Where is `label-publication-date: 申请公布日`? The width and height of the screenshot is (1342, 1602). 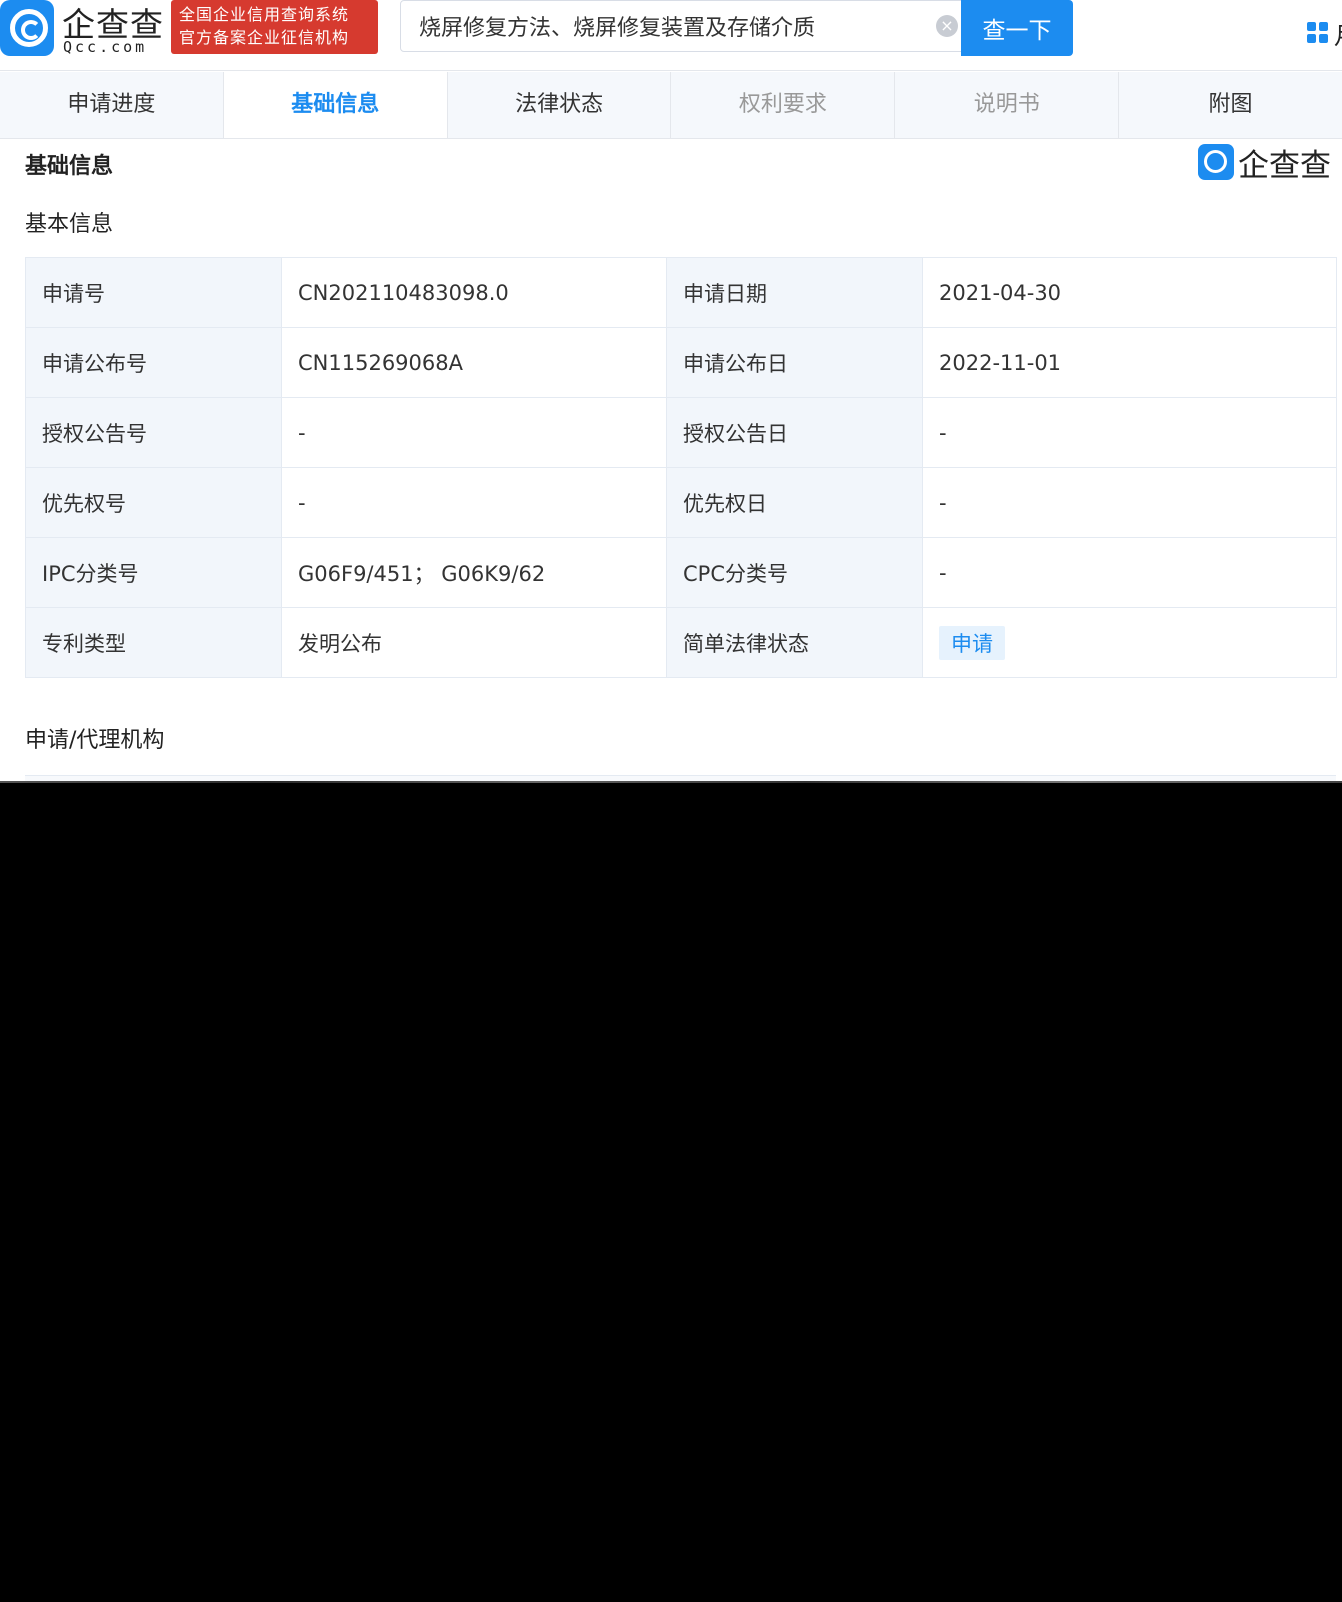
label-publication-date: 申请公布日 is located at coordinates (794, 362).